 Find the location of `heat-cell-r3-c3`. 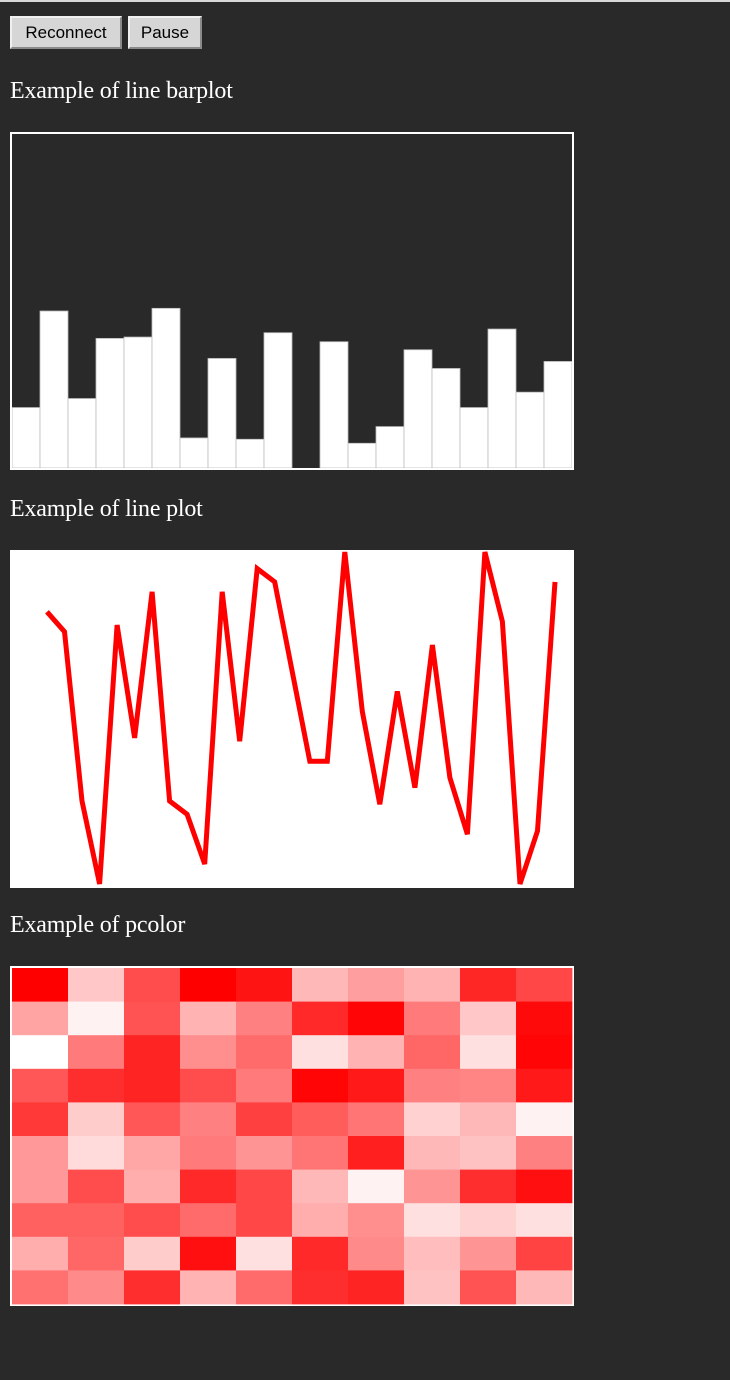

heat-cell-r3-c3 is located at coordinates (152, 1052).